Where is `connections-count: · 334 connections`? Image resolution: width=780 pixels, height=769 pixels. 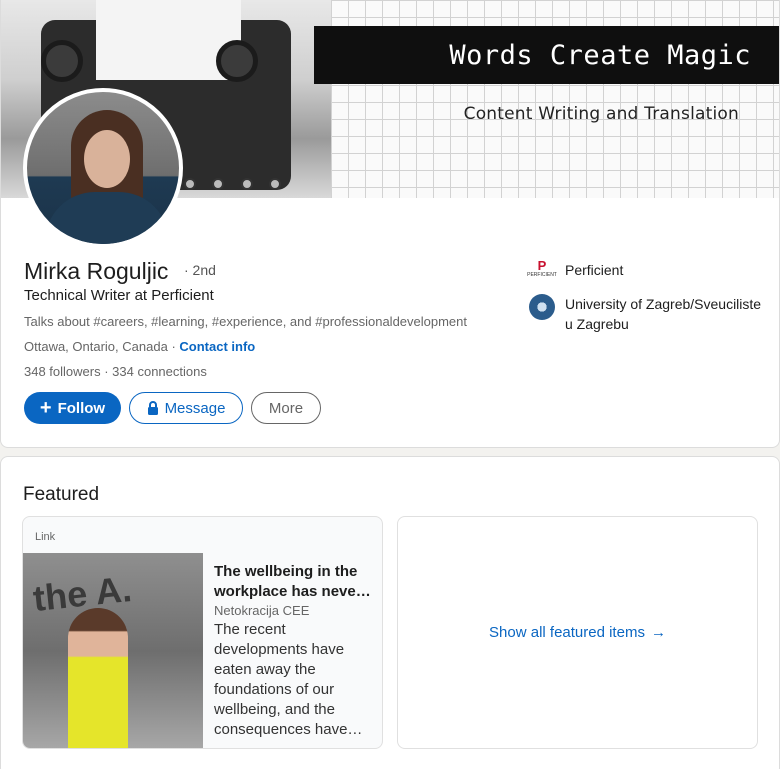 connections-count: · 334 connections is located at coordinates (155, 371).